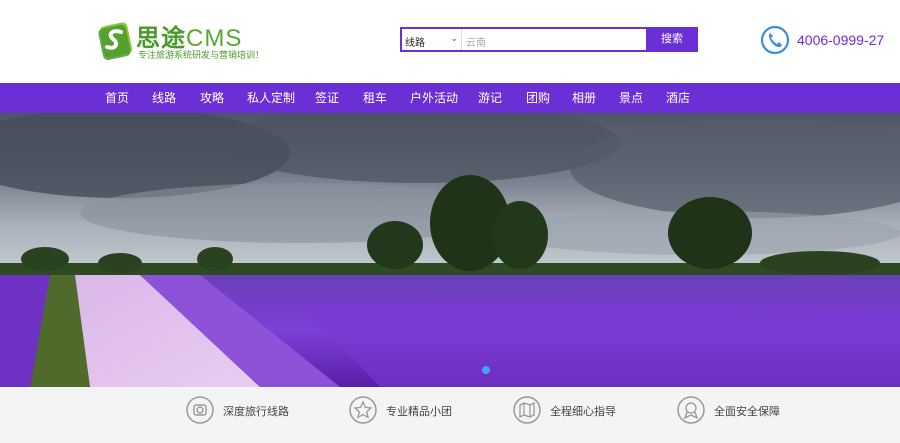 The width and height of the screenshot is (900, 443). I want to click on nav-item-hotels: 酒店, so click(678, 98).